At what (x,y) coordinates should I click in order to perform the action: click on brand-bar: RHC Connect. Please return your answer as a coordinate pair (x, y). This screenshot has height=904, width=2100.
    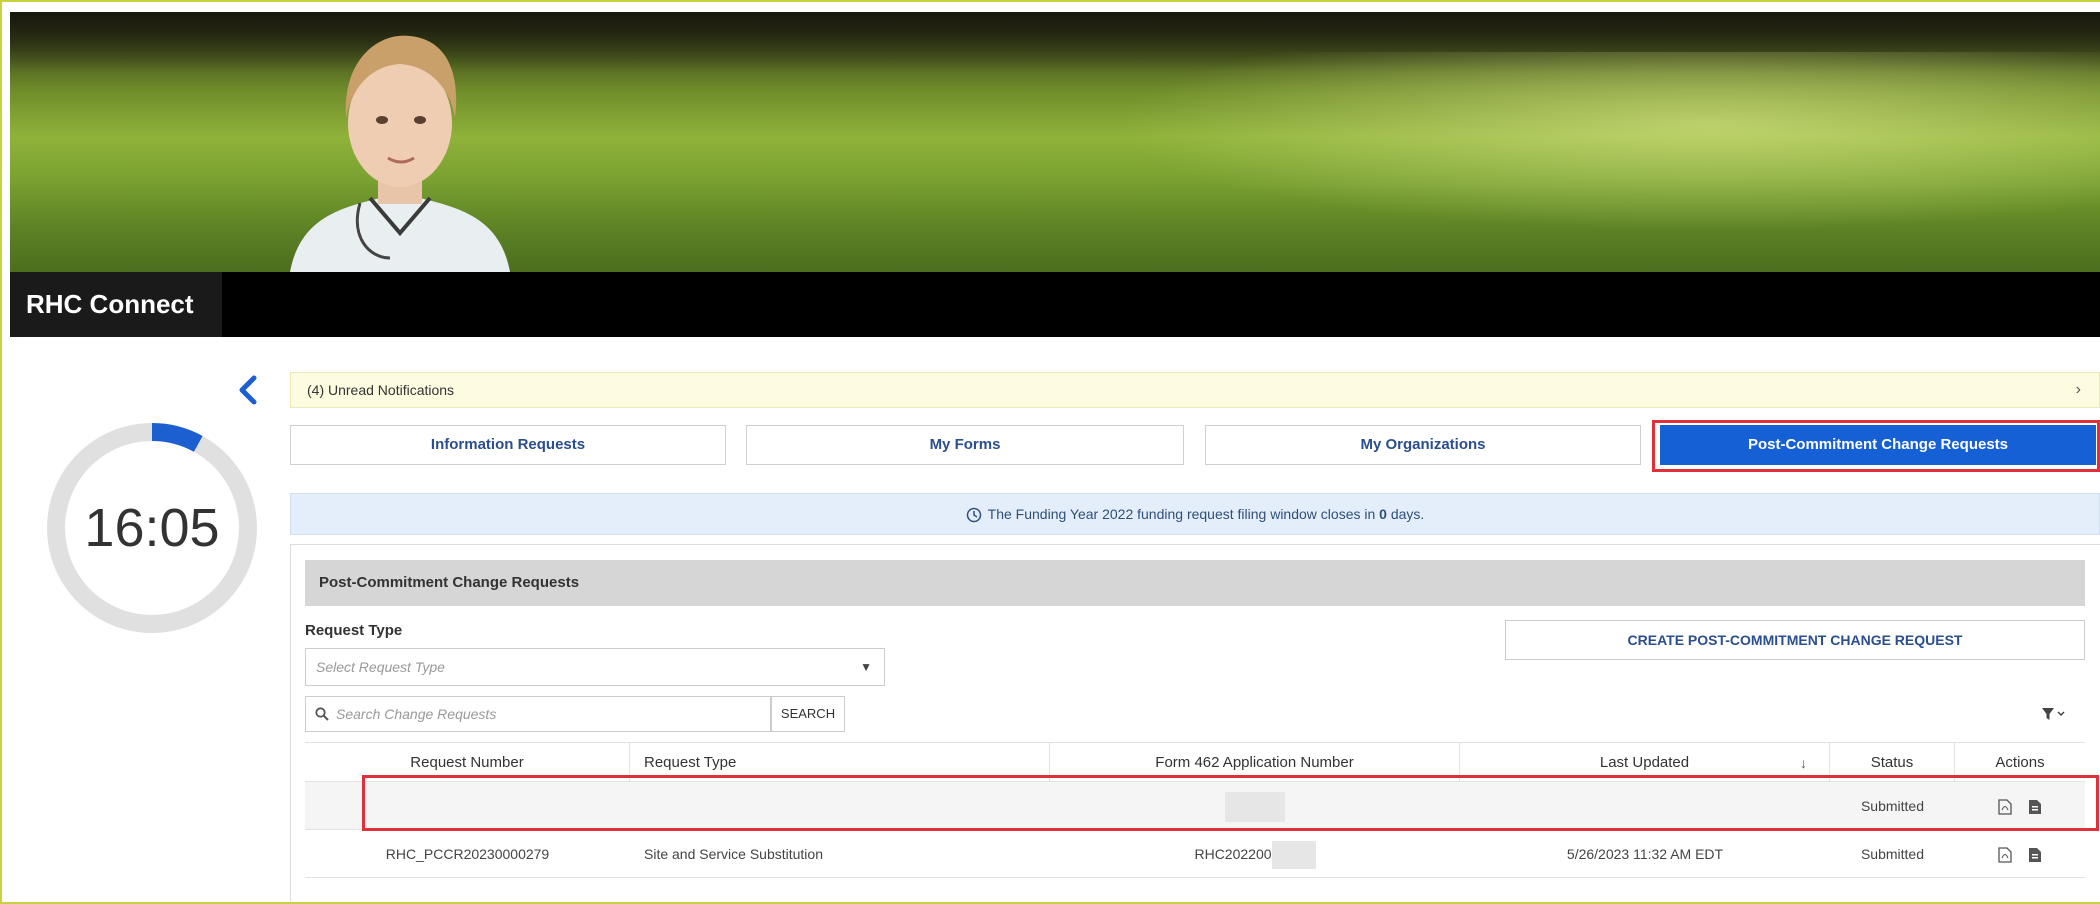
    Looking at the image, I should click on (1055, 304).